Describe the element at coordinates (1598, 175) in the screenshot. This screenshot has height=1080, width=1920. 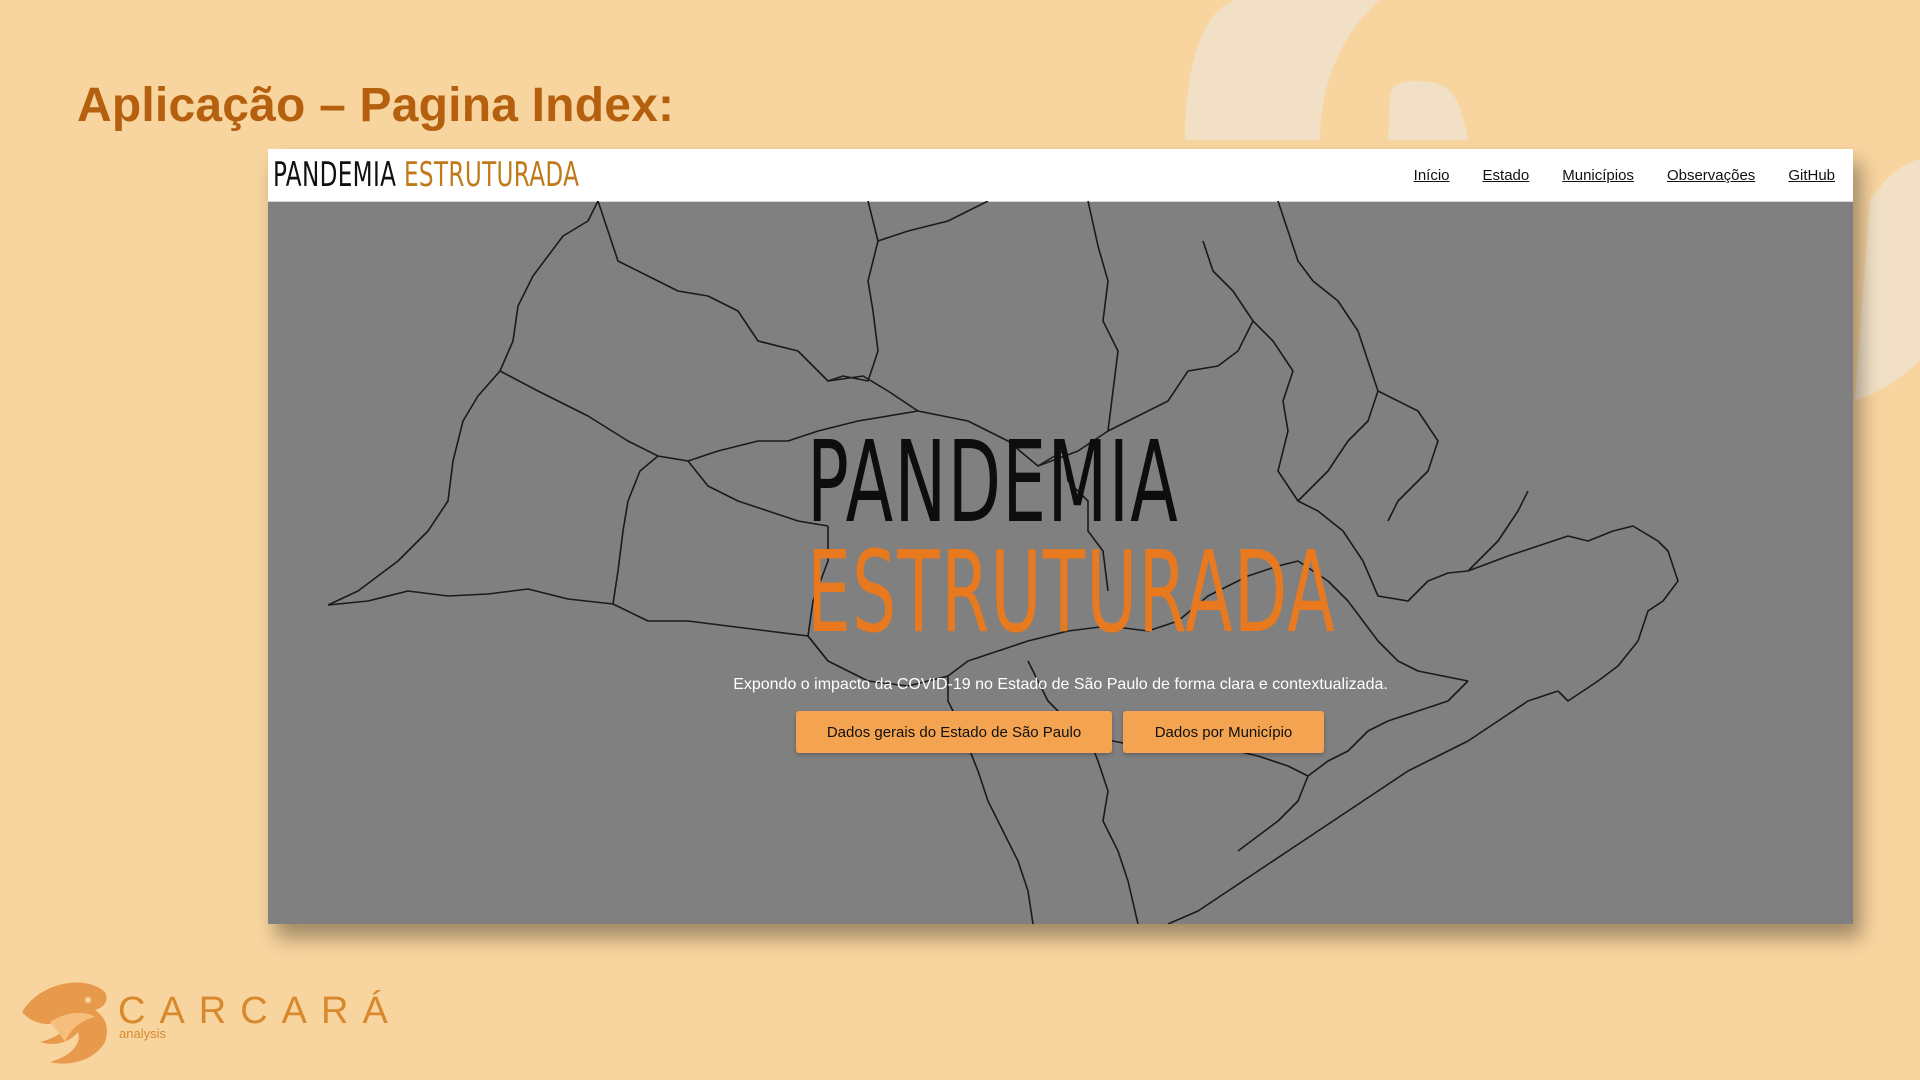
I see `nav-link-municipios: Municípios` at that location.